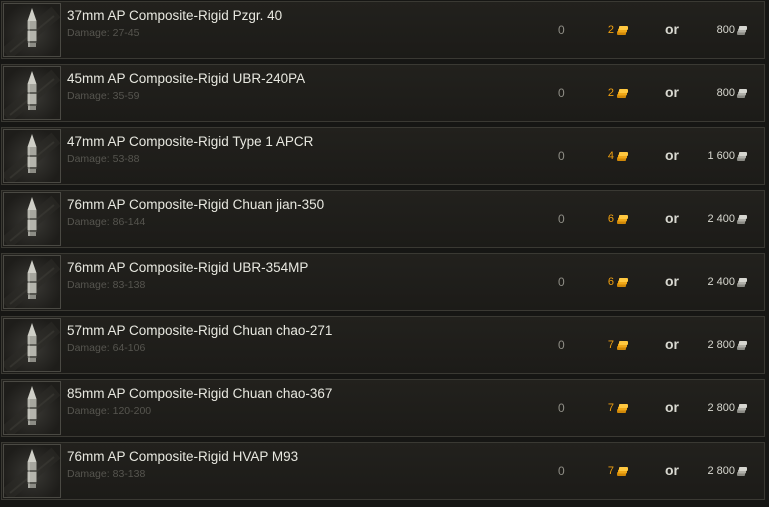 The height and width of the screenshot is (507, 769). What do you see at coordinates (186, 78) in the screenshot?
I see `shell-name: 45mm AP Composite-Rigid UBR-240PA` at bounding box center [186, 78].